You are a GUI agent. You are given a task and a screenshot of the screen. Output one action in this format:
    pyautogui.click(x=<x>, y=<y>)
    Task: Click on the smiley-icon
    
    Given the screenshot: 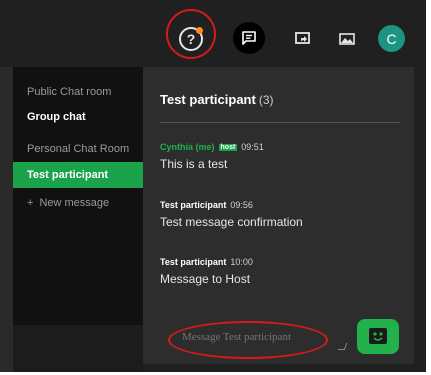 What is the action you would take?
    pyautogui.click(x=378, y=336)
    